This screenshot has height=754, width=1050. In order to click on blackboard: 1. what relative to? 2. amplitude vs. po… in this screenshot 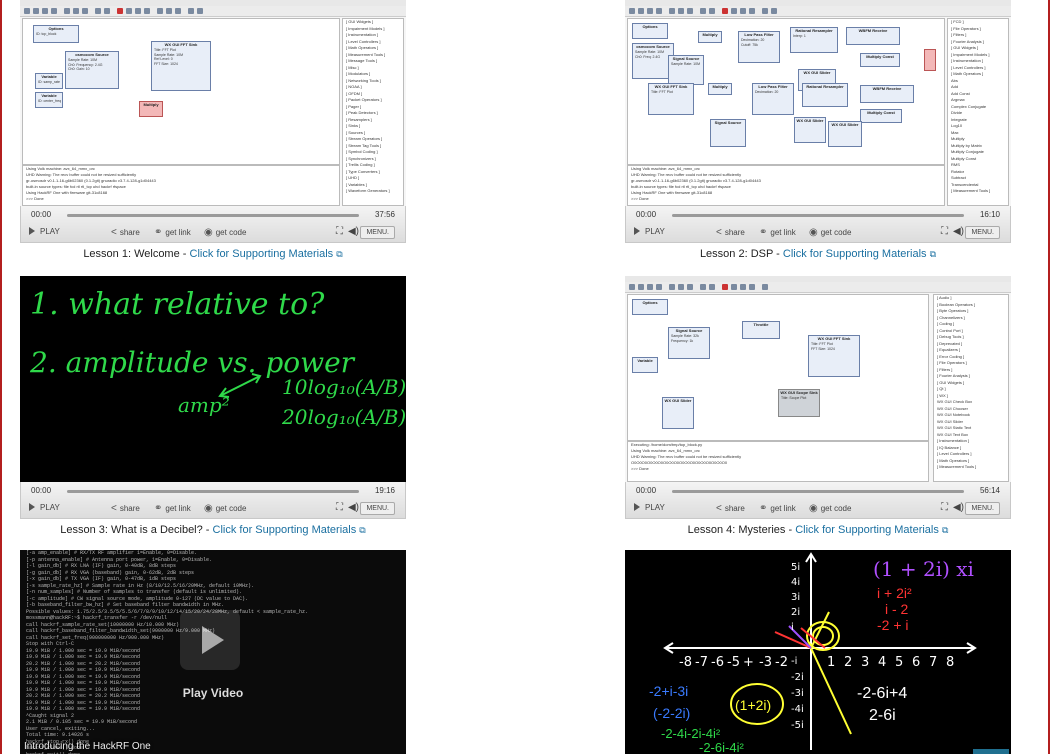, I will do `click(213, 379)`.